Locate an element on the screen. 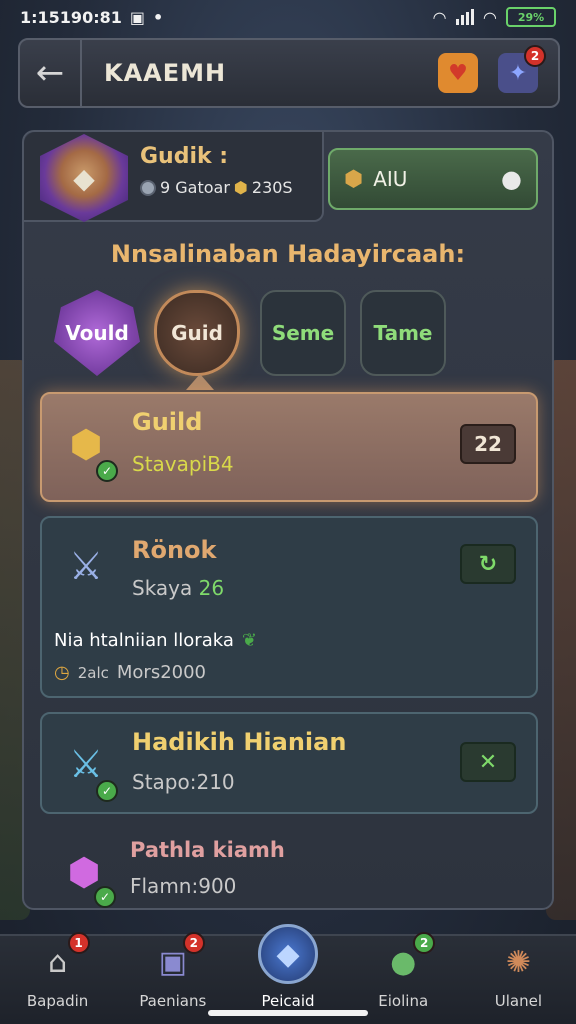  chat-bubble-icon: ● 2 is located at coordinates (407, 958).